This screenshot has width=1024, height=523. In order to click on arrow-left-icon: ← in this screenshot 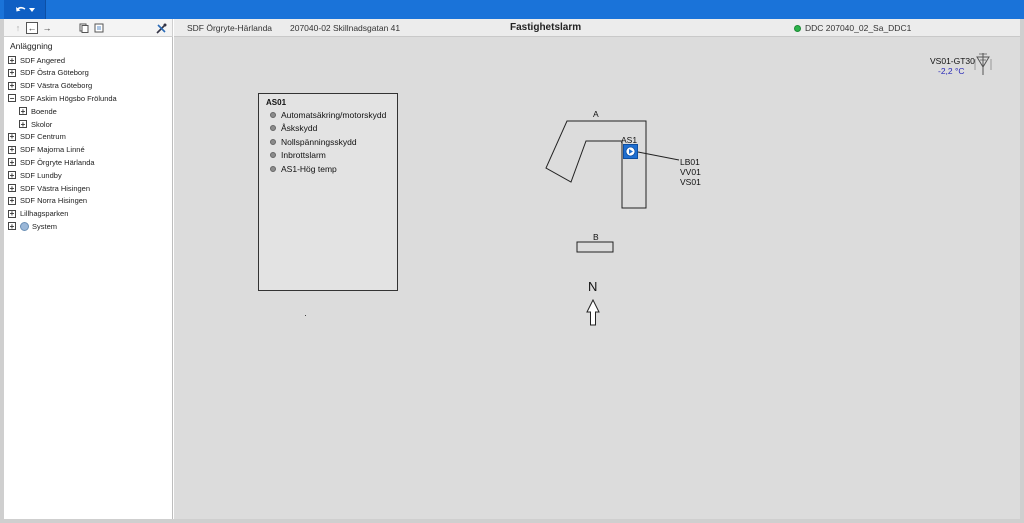, I will do `click(32, 28)`.